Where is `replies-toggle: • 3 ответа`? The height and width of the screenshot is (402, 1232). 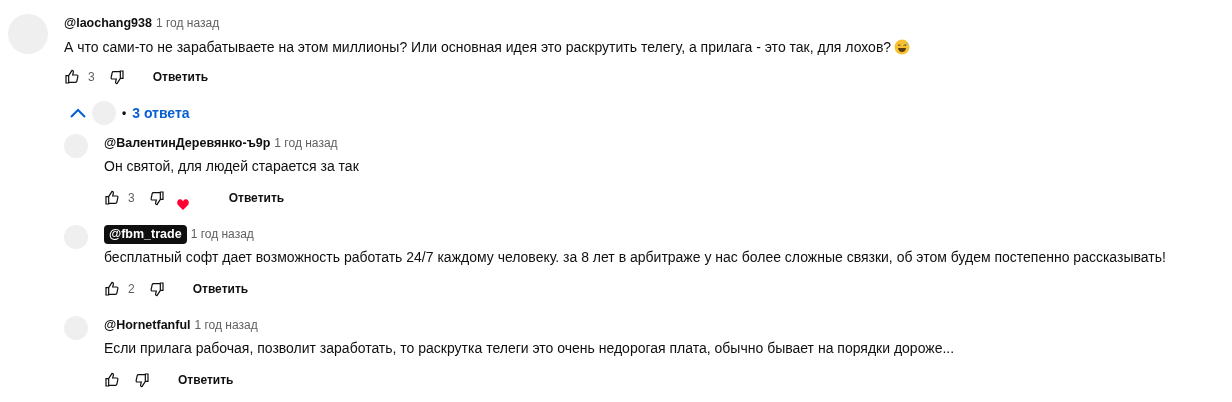 replies-toggle: • 3 ответа is located at coordinates (127, 113).